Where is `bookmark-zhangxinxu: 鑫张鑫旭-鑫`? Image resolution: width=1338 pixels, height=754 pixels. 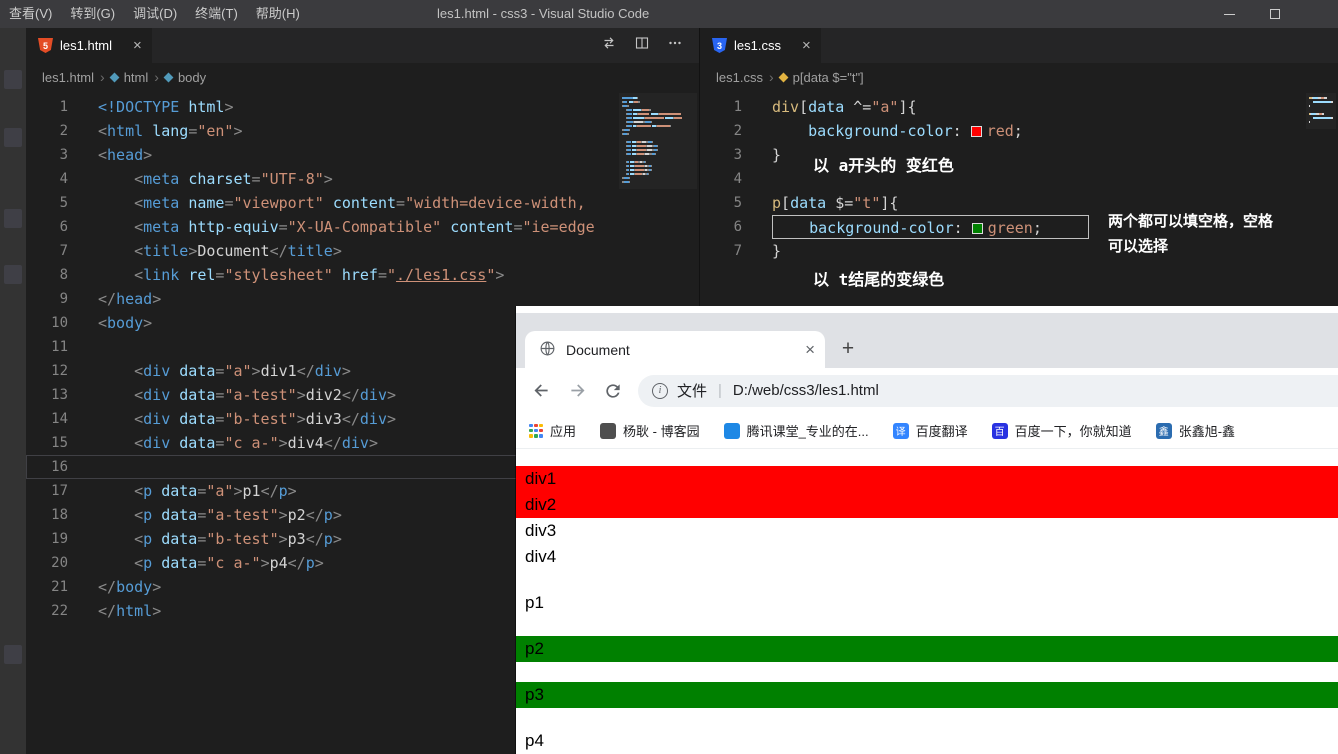
bookmark-zhangxinxu: 鑫张鑫旭-鑫 is located at coordinates (1195, 430).